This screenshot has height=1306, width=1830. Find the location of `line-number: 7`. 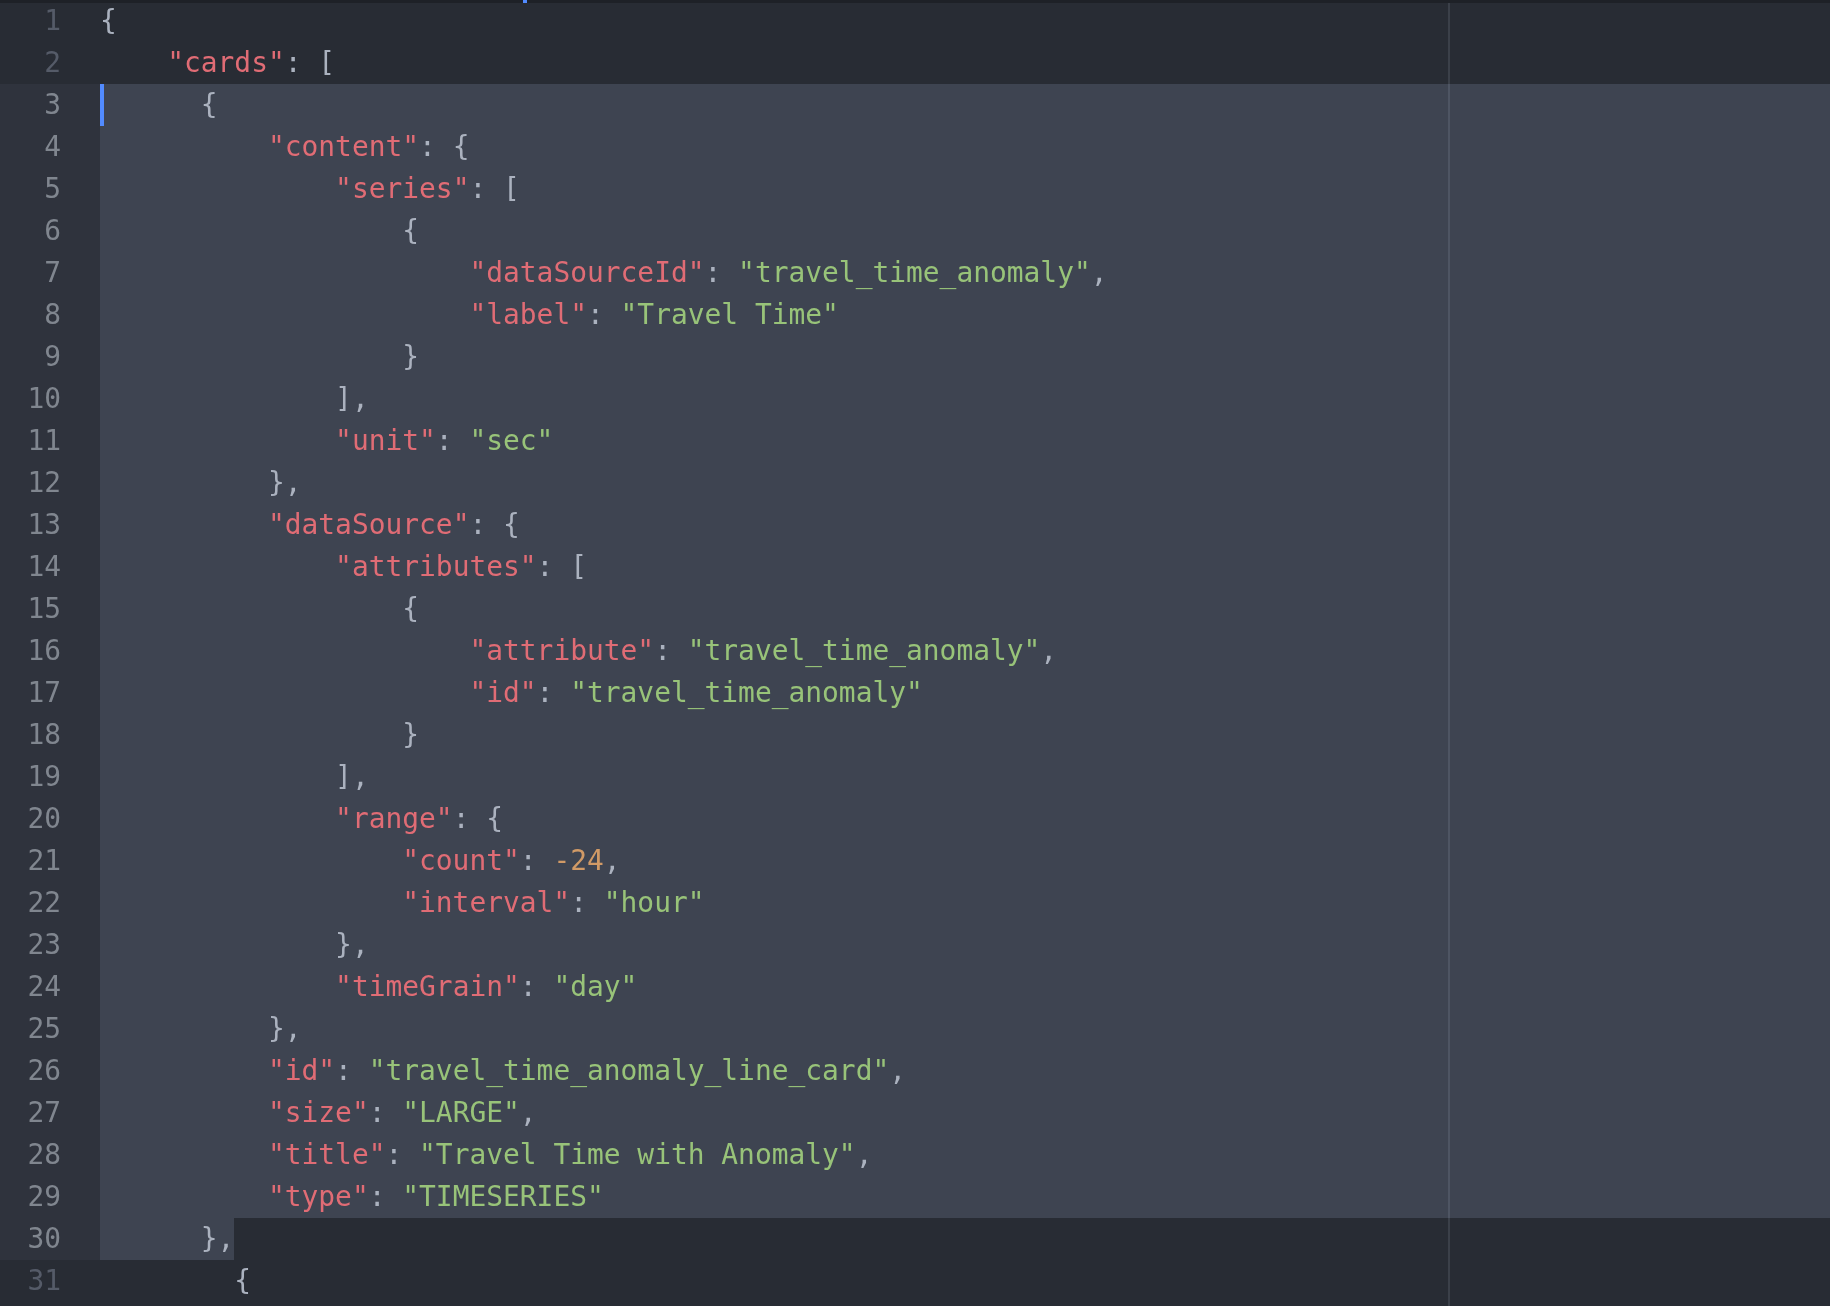

line-number: 7 is located at coordinates (52, 273).